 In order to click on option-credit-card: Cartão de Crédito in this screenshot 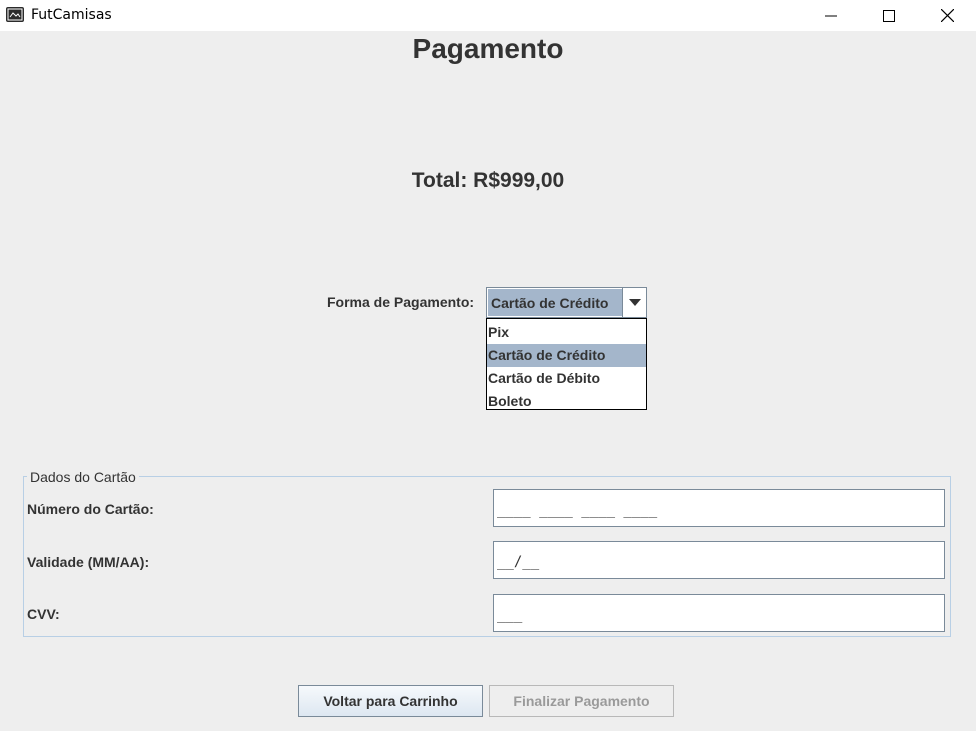, I will do `click(566, 355)`.